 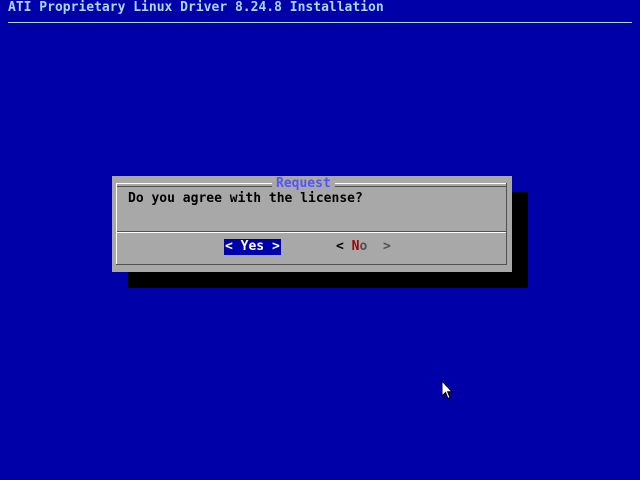 I want to click on yes-button: < Yes >, so click(x=252, y=247).